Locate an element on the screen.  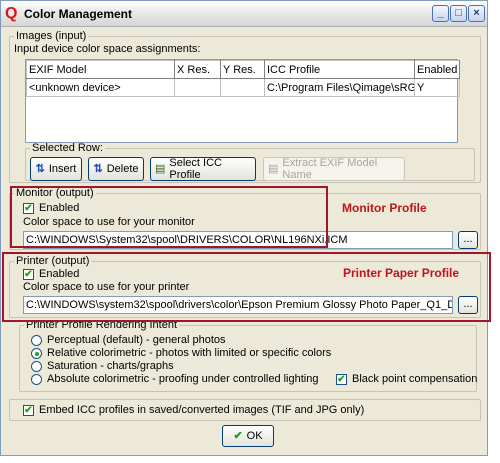
col-header-y-res: Y Res. is located at coordinates (242, 69).